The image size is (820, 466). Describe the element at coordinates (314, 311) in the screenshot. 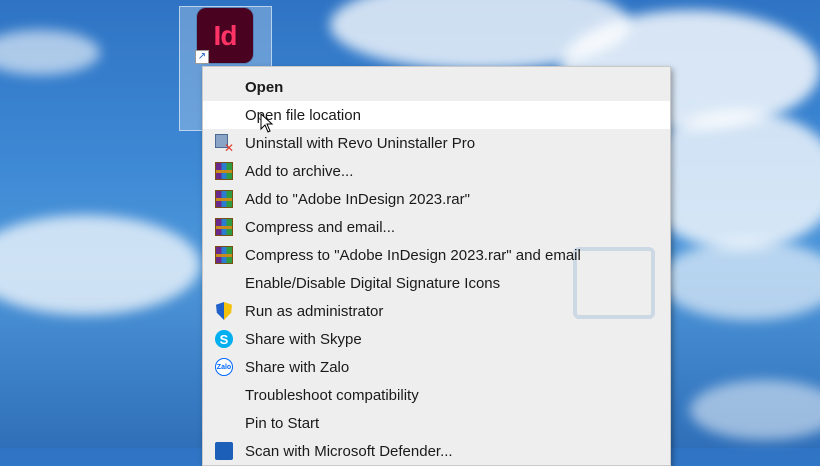

I see `menu-item-label: Run as administrator` at that location.